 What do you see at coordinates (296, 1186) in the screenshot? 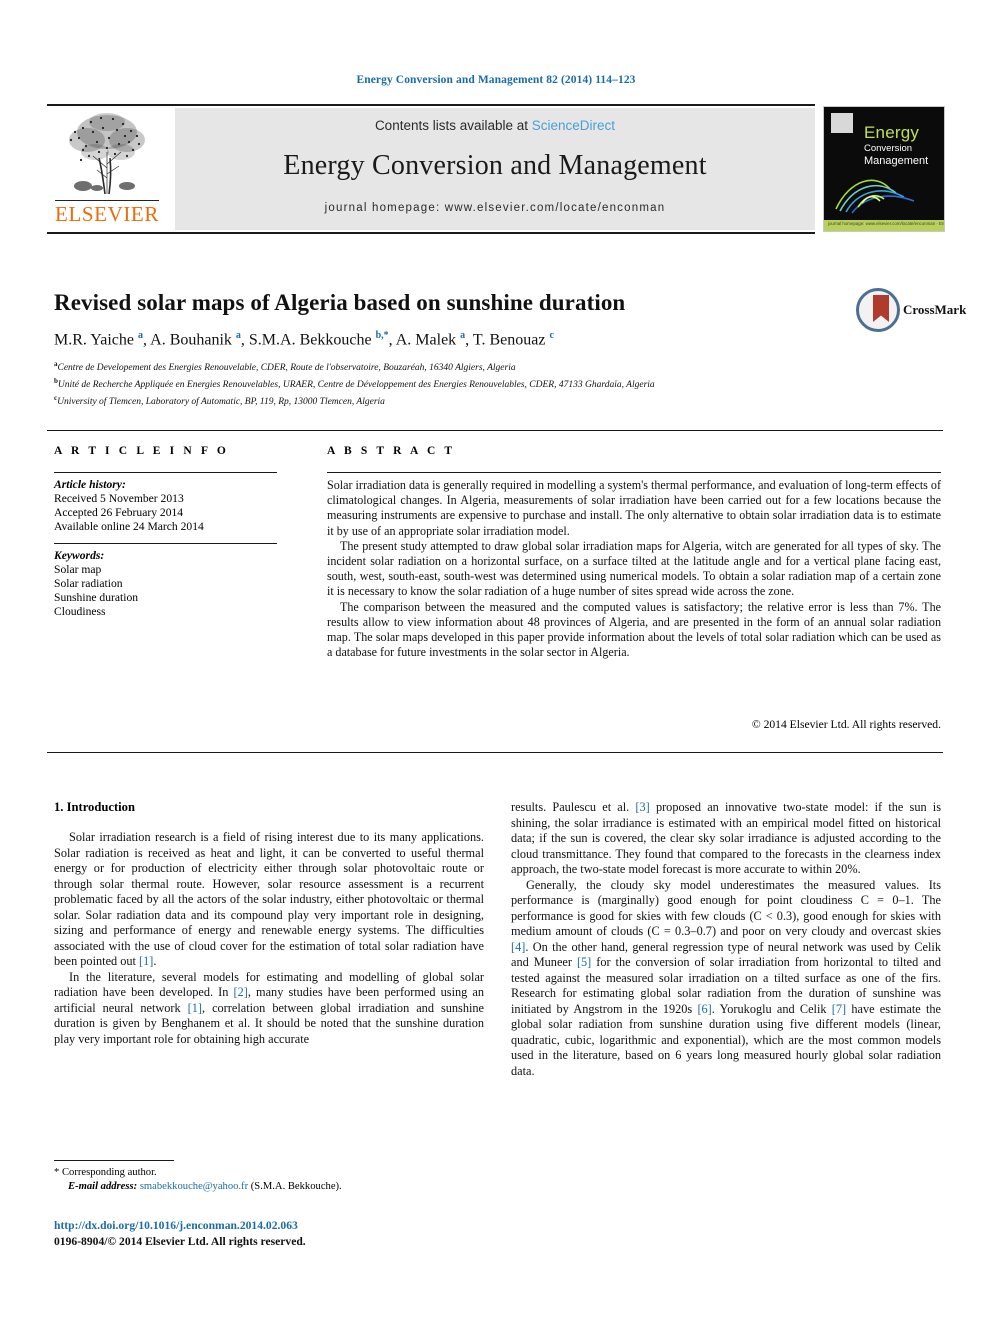
I see `email-owner: (S.M.A. Bekkouche).` at bounding box center [296, 1186].